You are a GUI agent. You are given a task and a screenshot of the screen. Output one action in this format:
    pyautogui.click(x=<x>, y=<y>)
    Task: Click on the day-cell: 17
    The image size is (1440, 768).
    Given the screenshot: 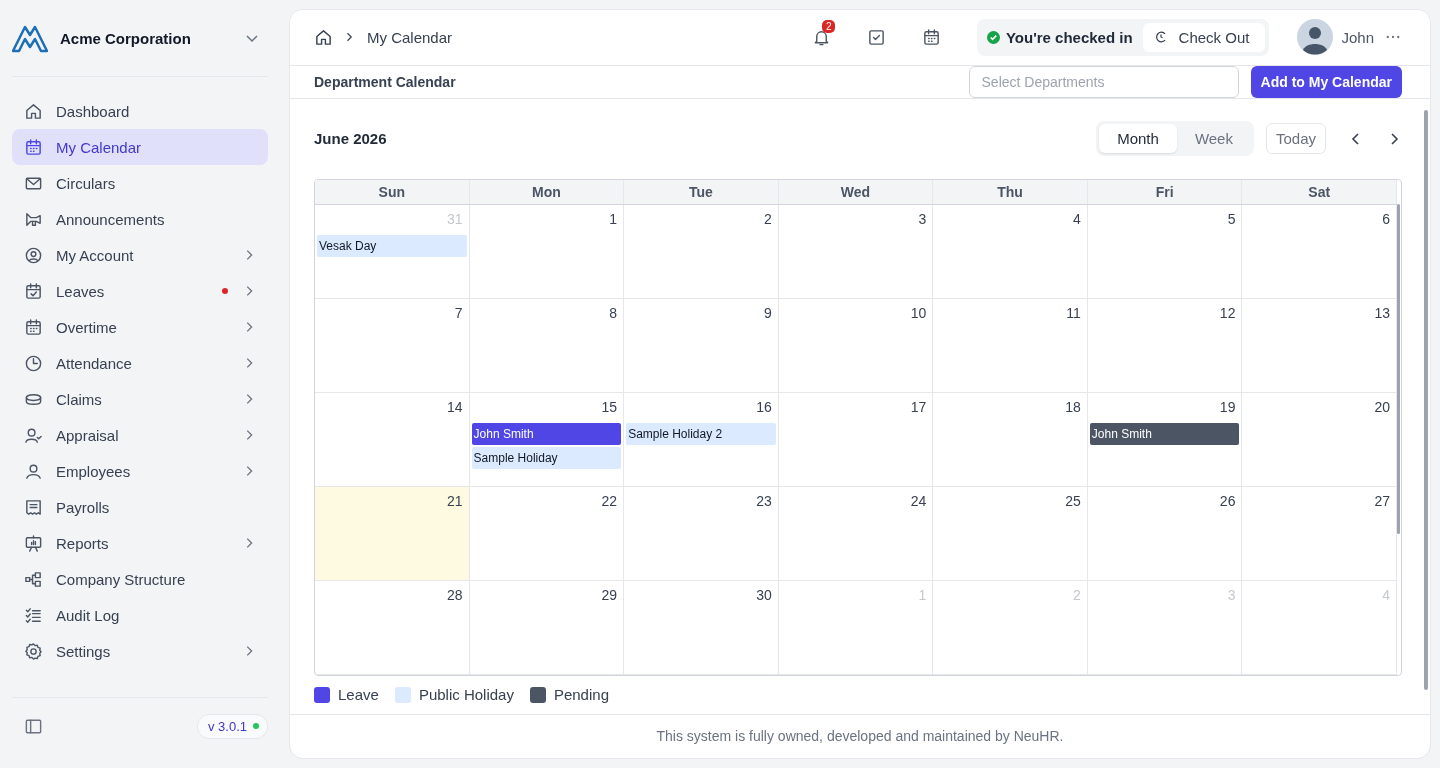 What is the action you would take?
    pyautogui.click(x=856, y=439)
    